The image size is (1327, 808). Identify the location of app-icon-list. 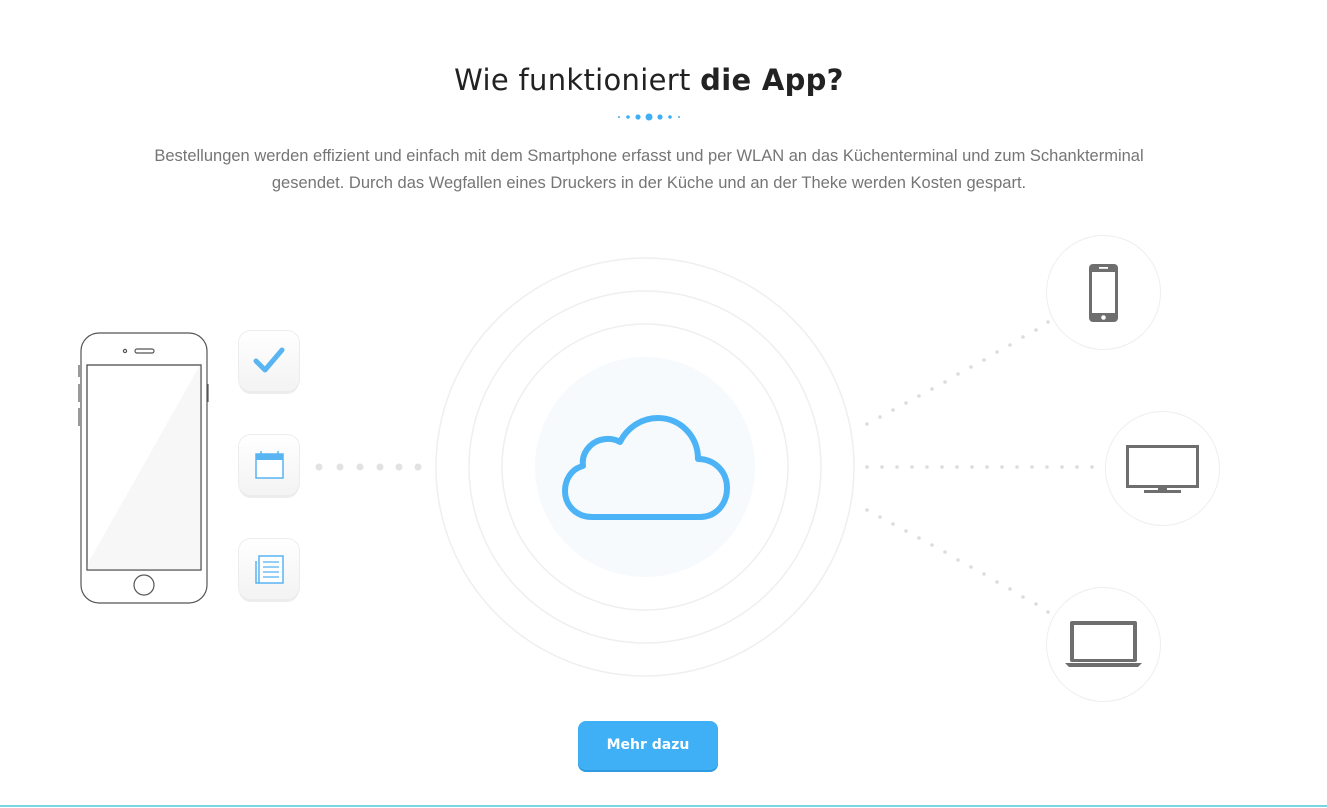
(269, 569).